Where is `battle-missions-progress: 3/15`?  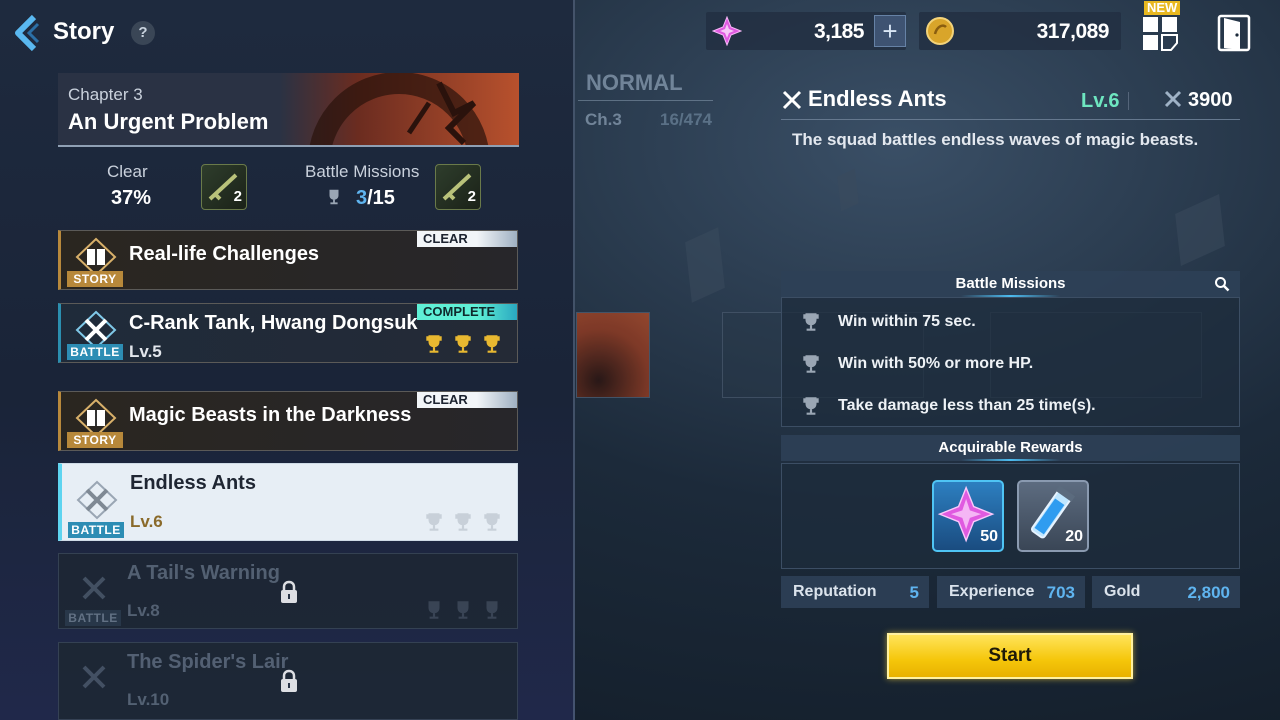
battle-missions-progress: 3/15 is located at coordinates (375, 198).